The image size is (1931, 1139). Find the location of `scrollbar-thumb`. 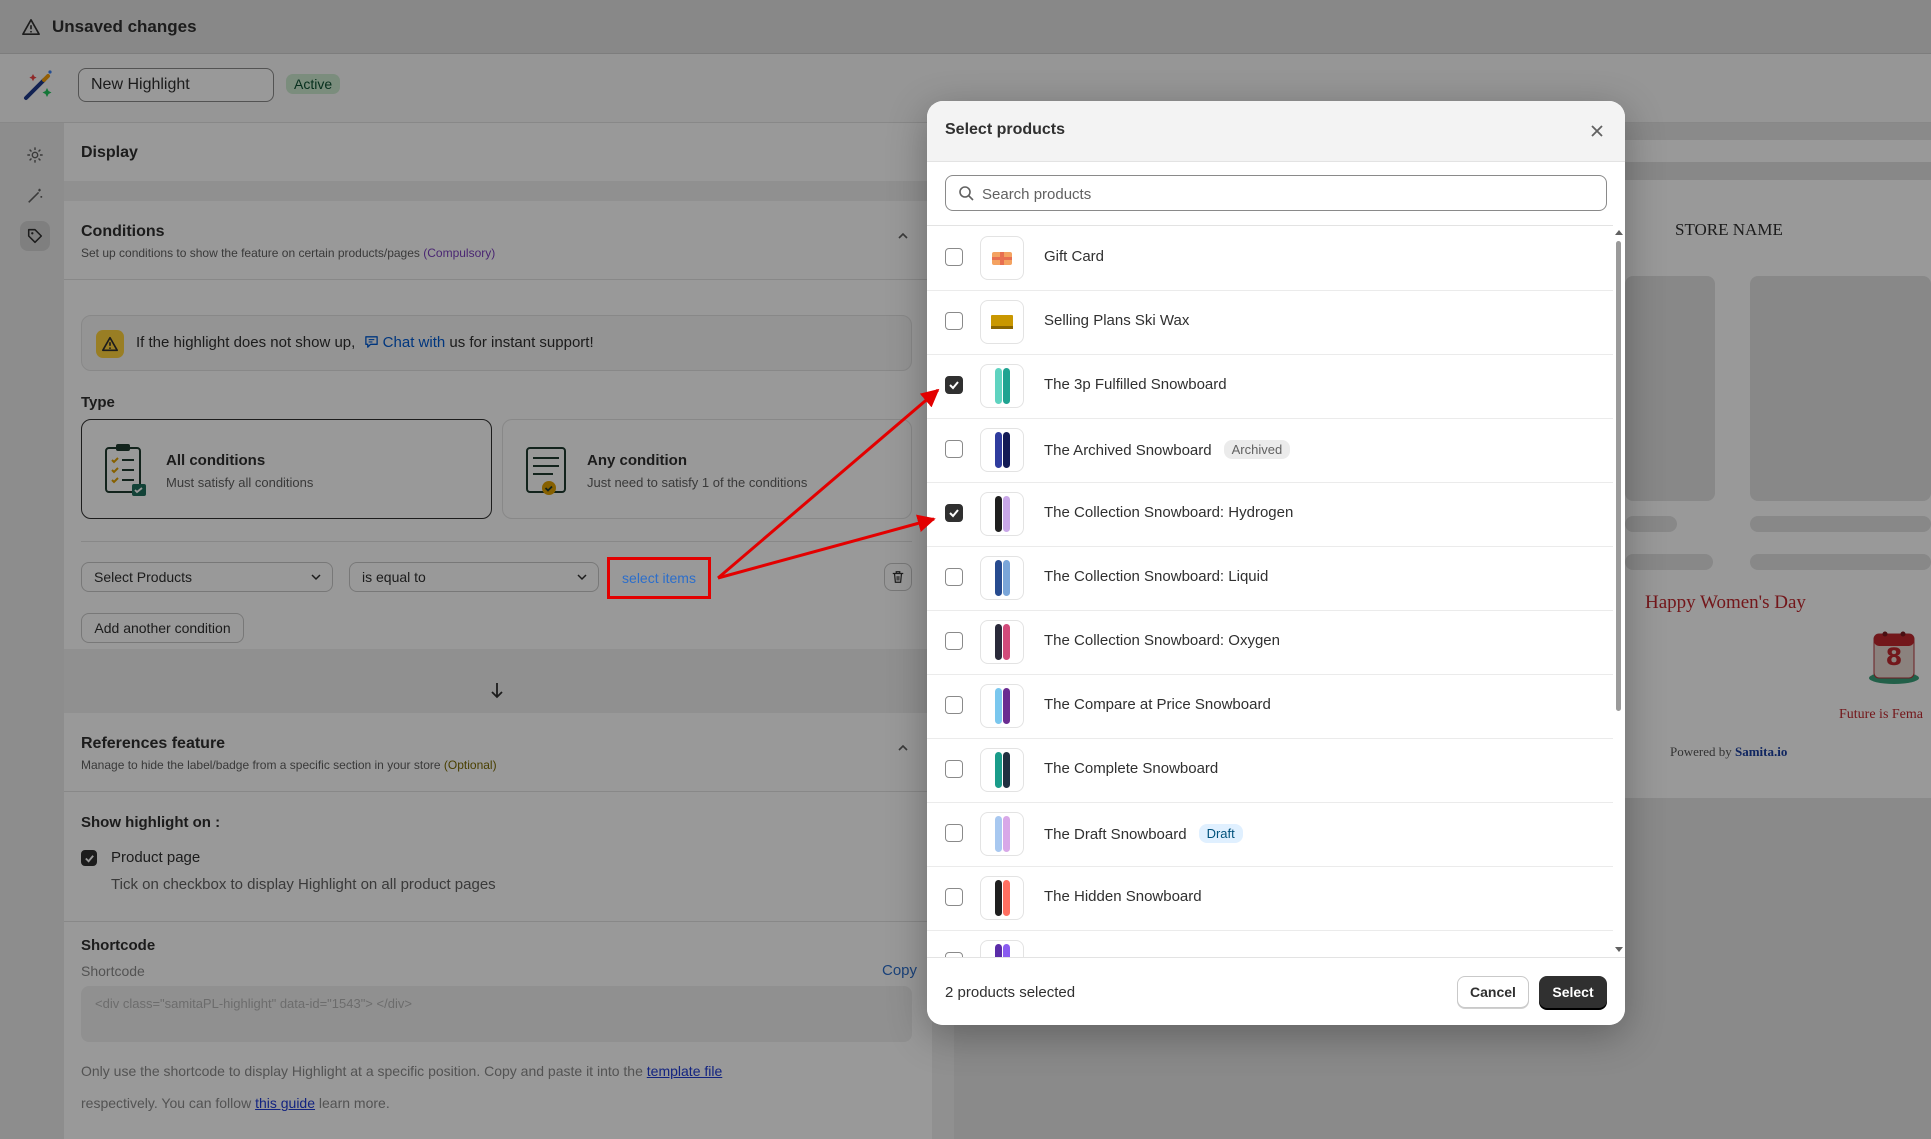

scrollbar-thumb is located at coordinates (1618, 476).